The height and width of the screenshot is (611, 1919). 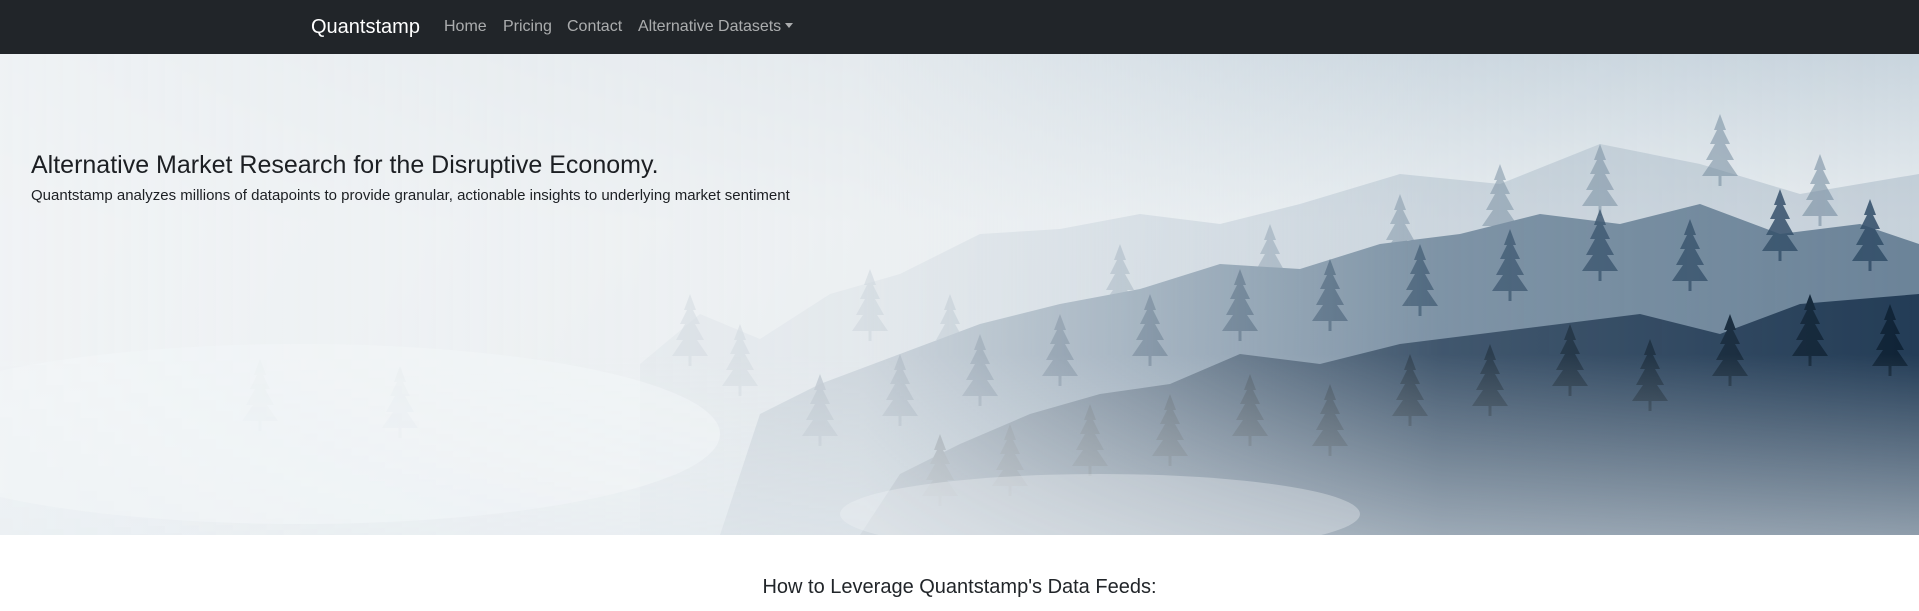 I want to click on nav-pricing-link: Pricing, so click(x=527, y=27).